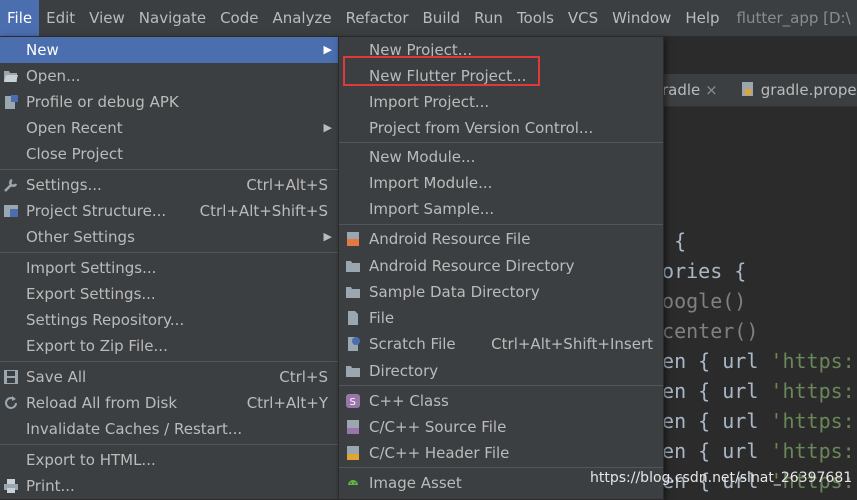  I want to click on cpp-source-icon, so click(353, 427).